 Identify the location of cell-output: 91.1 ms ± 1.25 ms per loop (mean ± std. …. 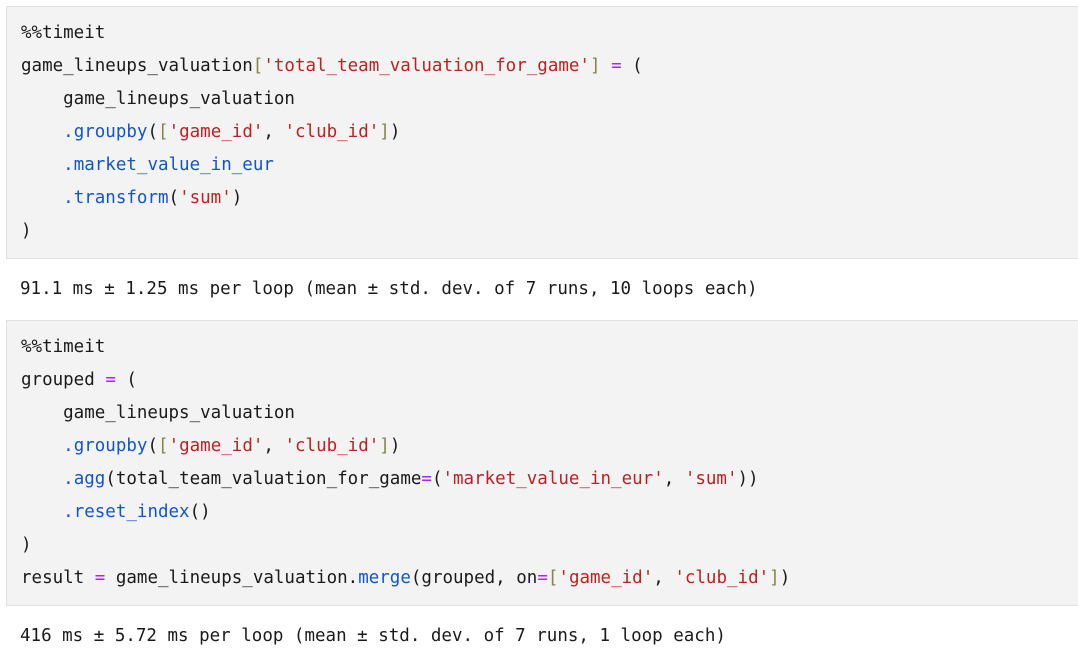
(539, 289).